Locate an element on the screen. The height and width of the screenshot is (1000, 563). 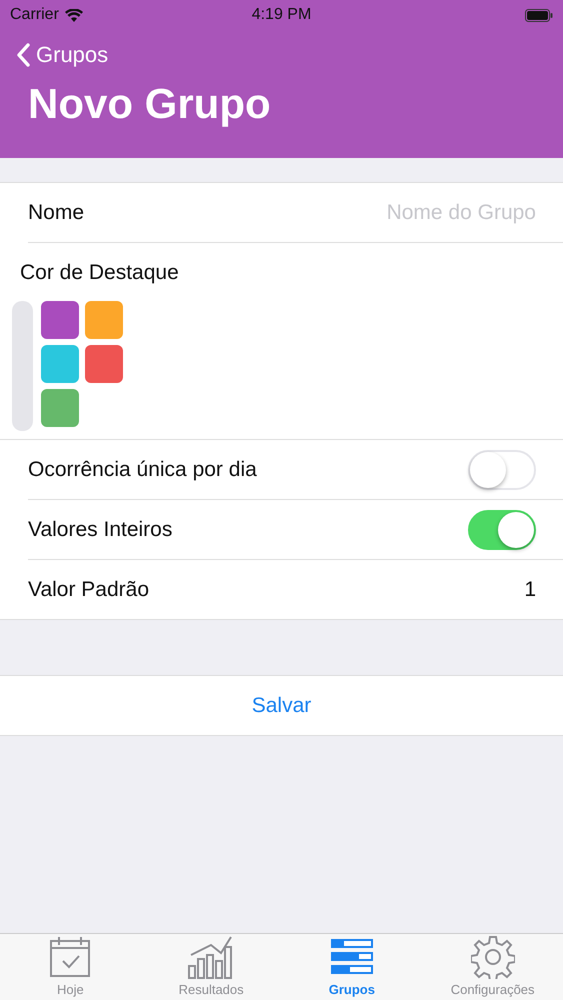
toggle-label: Valores Inteiros is located at coordinates (100, 530).